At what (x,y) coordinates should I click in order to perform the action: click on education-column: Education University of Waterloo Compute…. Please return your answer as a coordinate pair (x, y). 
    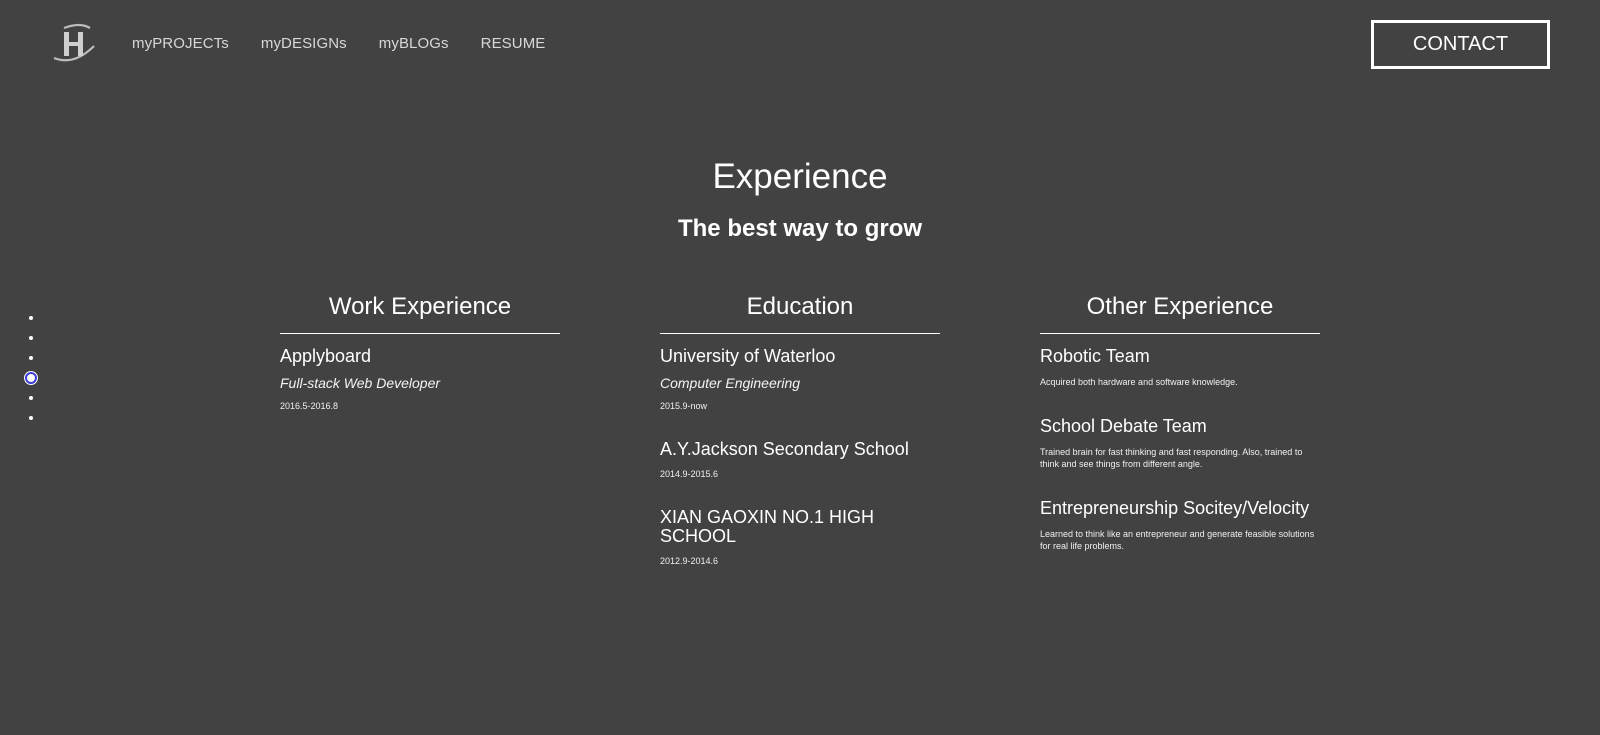
    Looking at the image, I should click on (800, 444).